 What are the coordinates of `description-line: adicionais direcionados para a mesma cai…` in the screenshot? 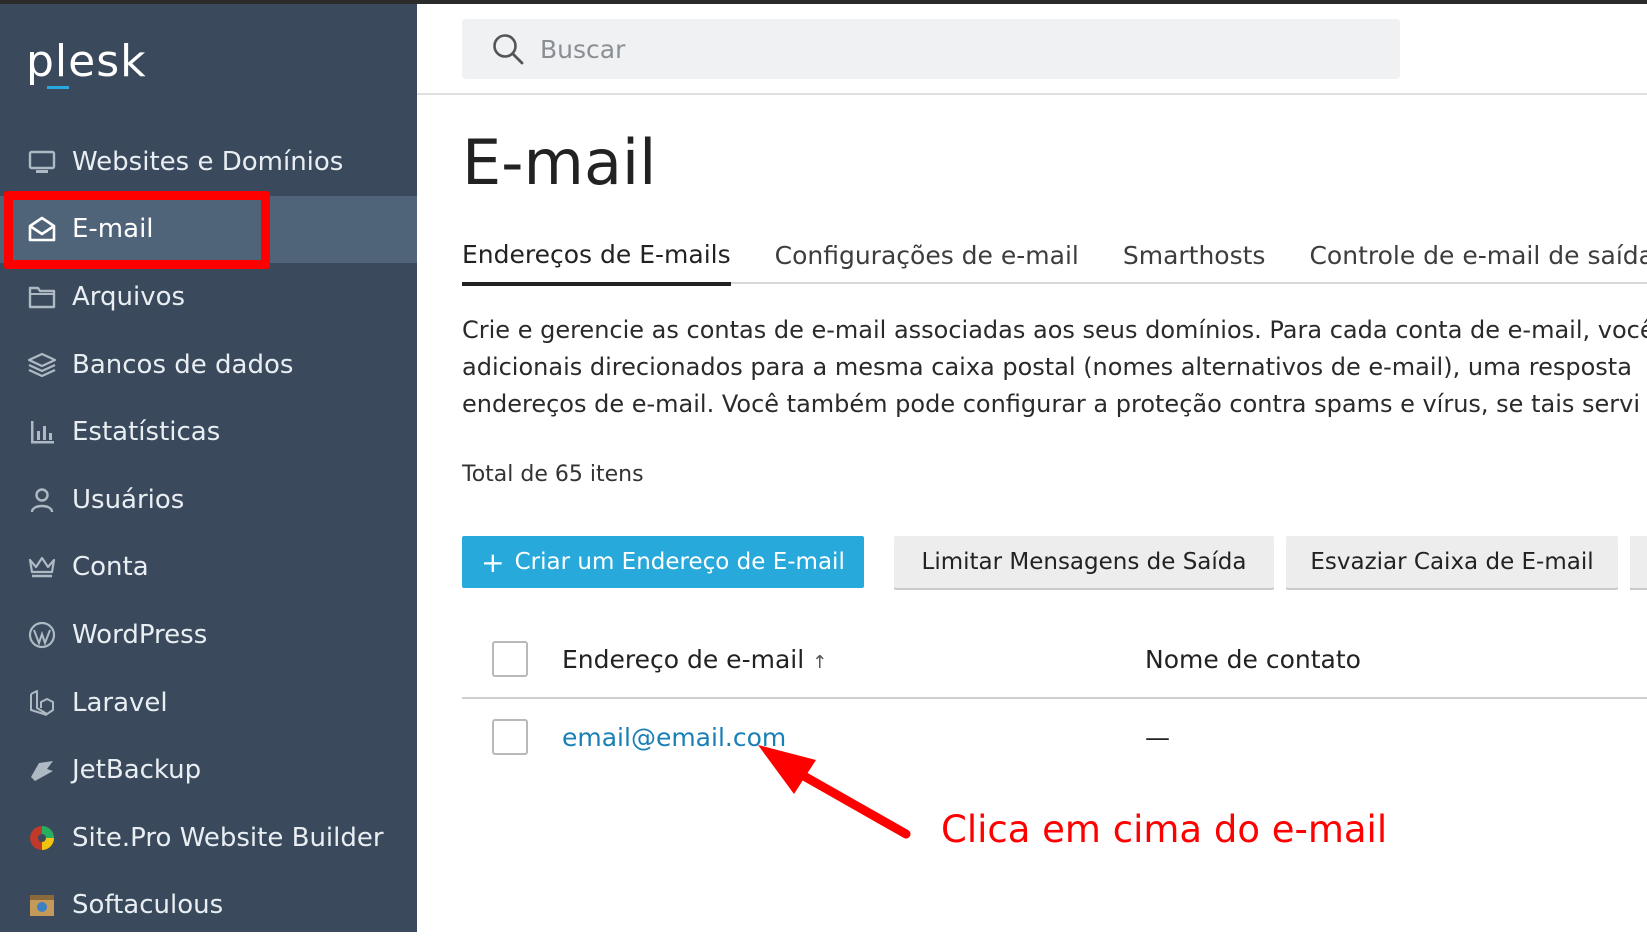 It's located at (1047, 367).